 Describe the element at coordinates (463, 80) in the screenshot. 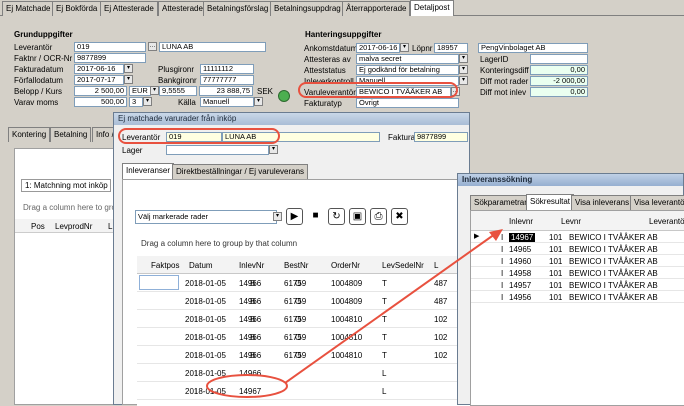

I see `inlev-dropdown-icon: ▾` at that location.